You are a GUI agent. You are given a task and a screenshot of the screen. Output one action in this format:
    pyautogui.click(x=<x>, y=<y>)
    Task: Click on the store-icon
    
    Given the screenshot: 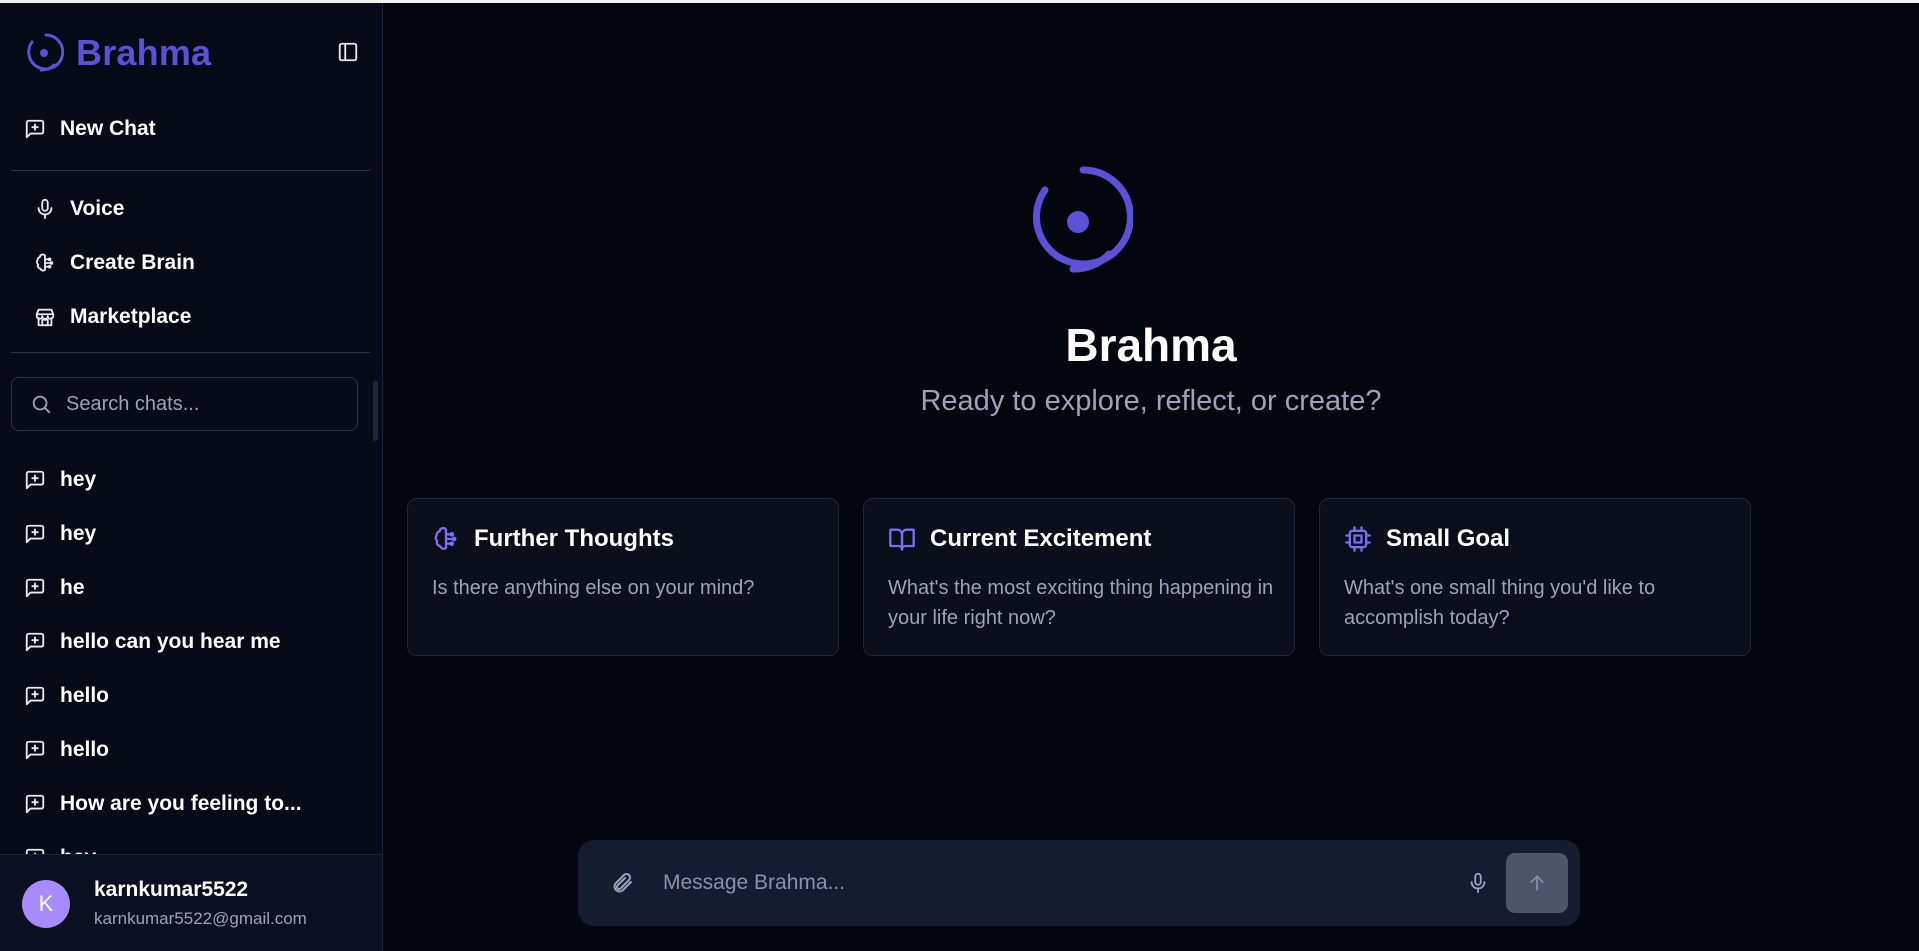 What is the action you would take?
    pyautogui.click(x=45, y=317)
    